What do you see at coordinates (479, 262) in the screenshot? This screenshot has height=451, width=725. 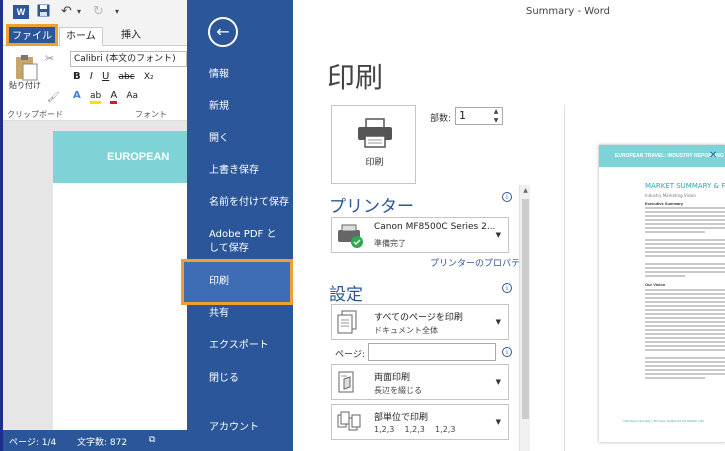 I see `printer-properties-link: プリンターのプロパティ` at bounding box center [479, 262].